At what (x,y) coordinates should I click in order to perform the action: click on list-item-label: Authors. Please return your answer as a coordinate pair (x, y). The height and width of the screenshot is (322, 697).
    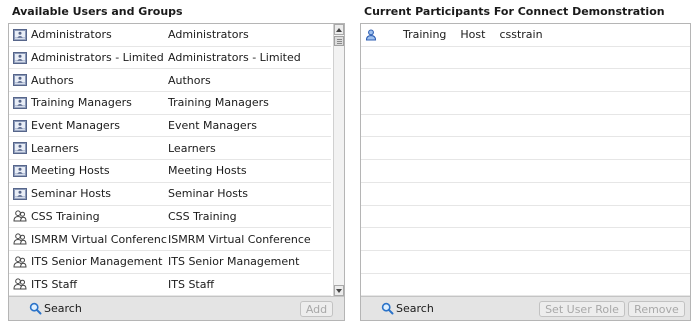
    Looking at the image, I should click on (189, 80).